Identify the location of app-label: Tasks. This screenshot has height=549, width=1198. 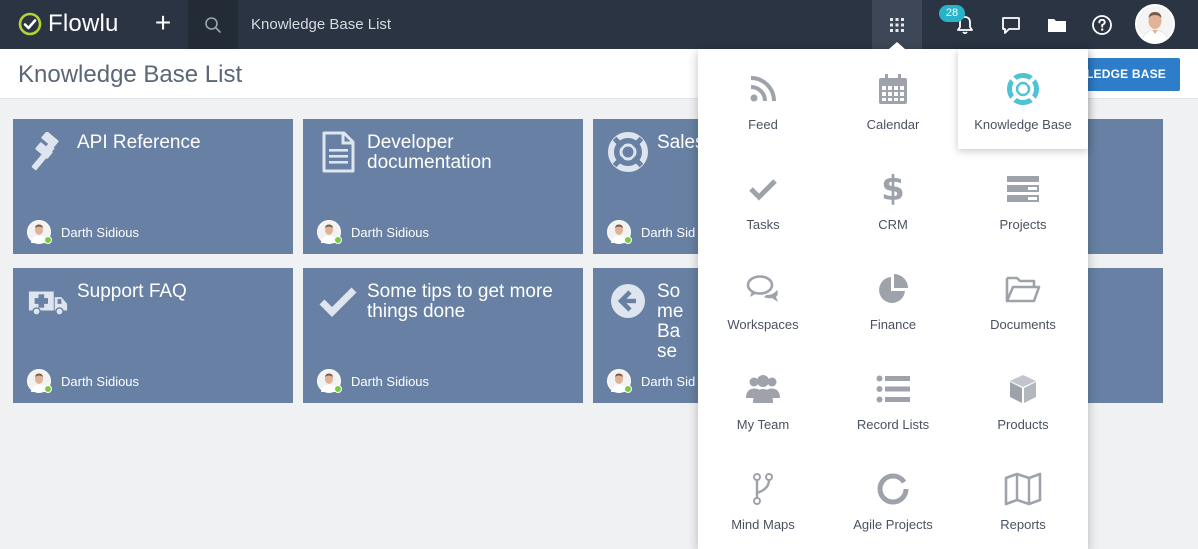
(763, 224).